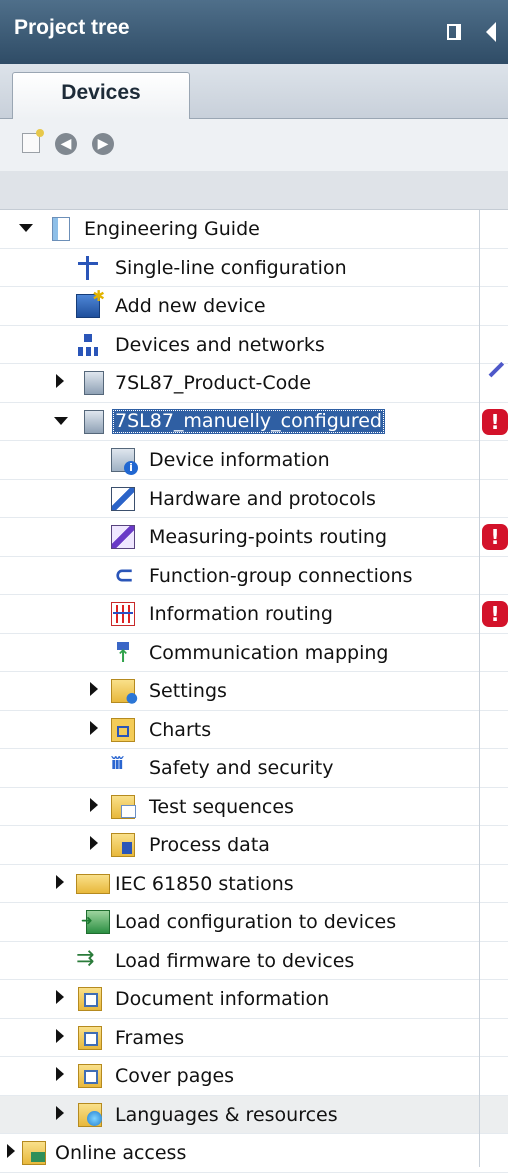  What do you see at coordinates (231, 267) in the screenshot?
I see `tree-item-label: Single-line configuration` at bounding box center [231, 267].